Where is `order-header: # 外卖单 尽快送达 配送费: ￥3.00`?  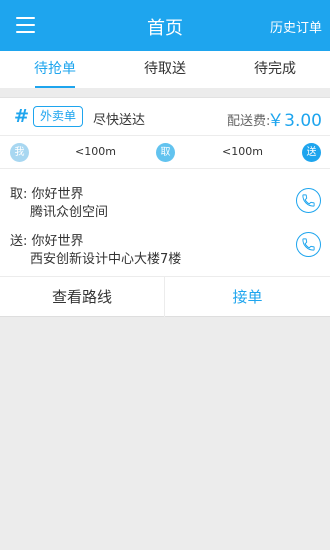 order-header: # 外卖单 尽快送达 配送费: ￥3.00 is located at coordinates (165, 117).